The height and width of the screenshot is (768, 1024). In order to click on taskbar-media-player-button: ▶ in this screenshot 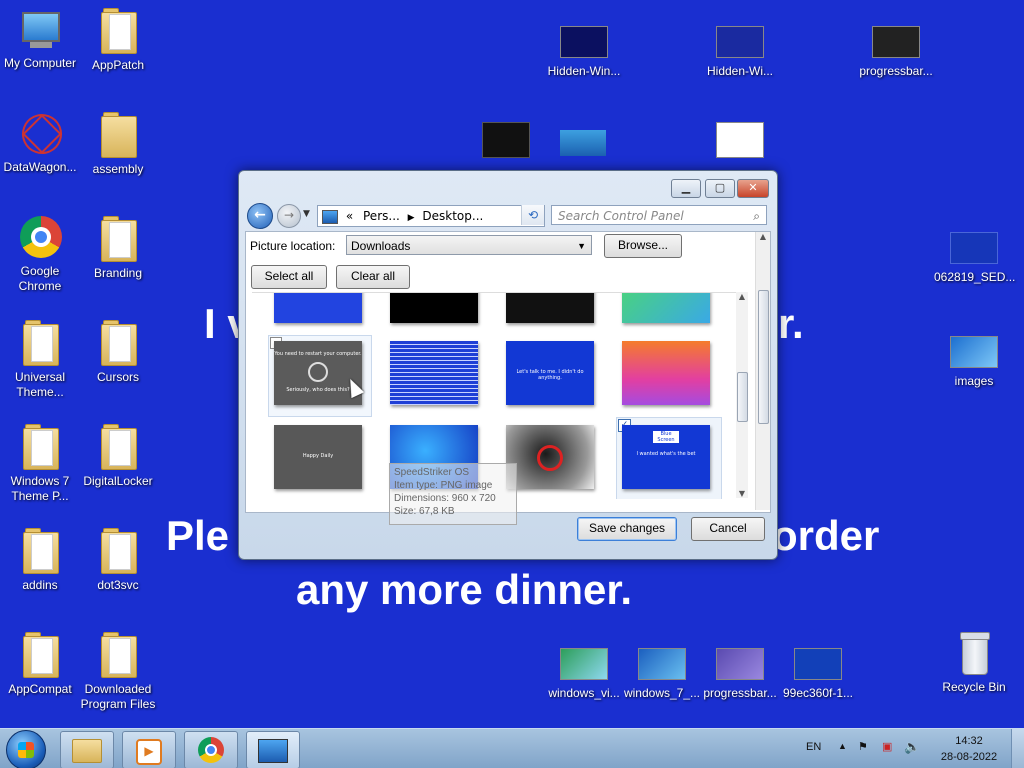, I will do `click(149, 749)`.